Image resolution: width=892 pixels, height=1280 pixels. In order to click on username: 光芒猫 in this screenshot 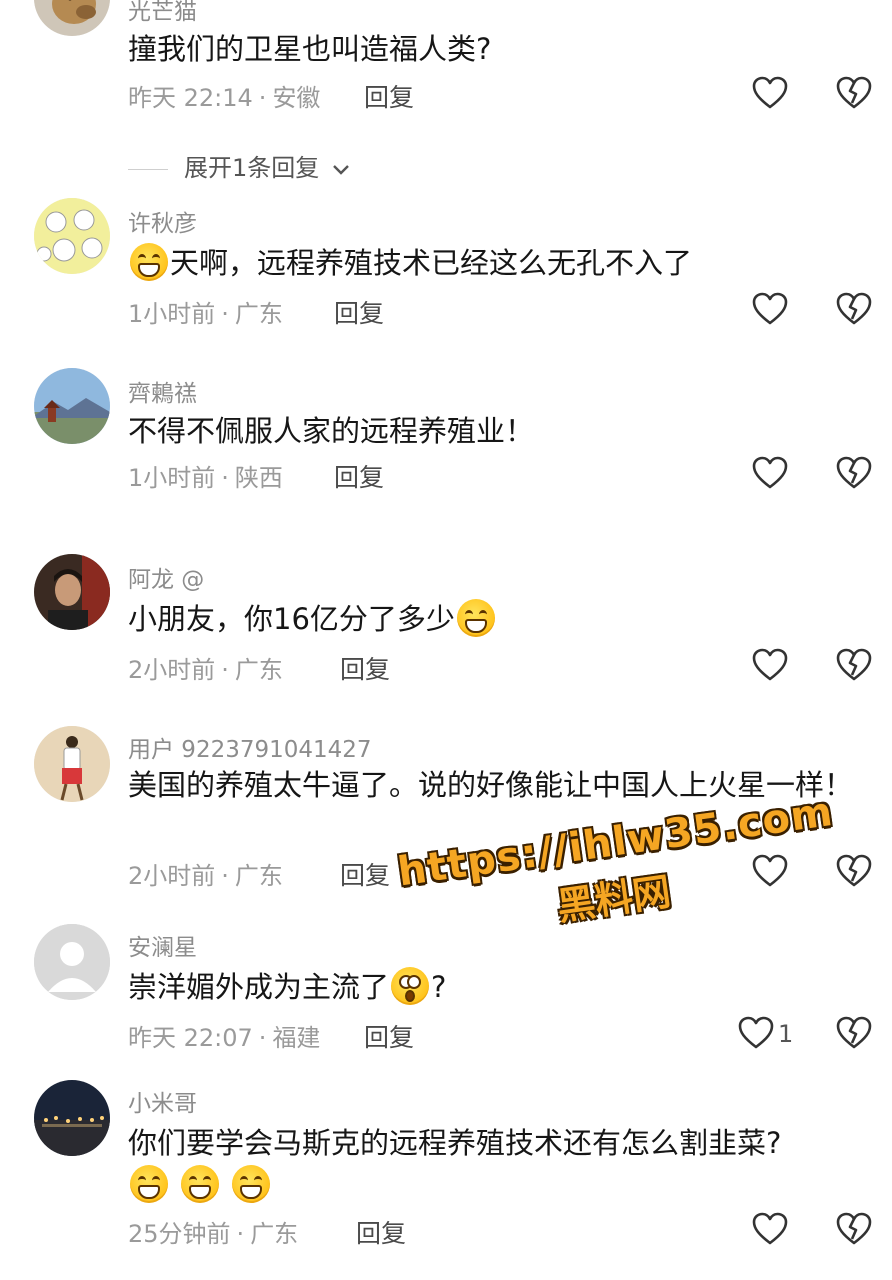, I will do `click(162, 13)`.